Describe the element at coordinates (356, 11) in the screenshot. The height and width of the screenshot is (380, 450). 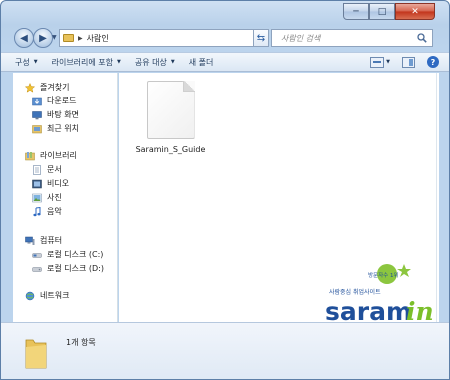
I see `minimize-button: ─` at that location.